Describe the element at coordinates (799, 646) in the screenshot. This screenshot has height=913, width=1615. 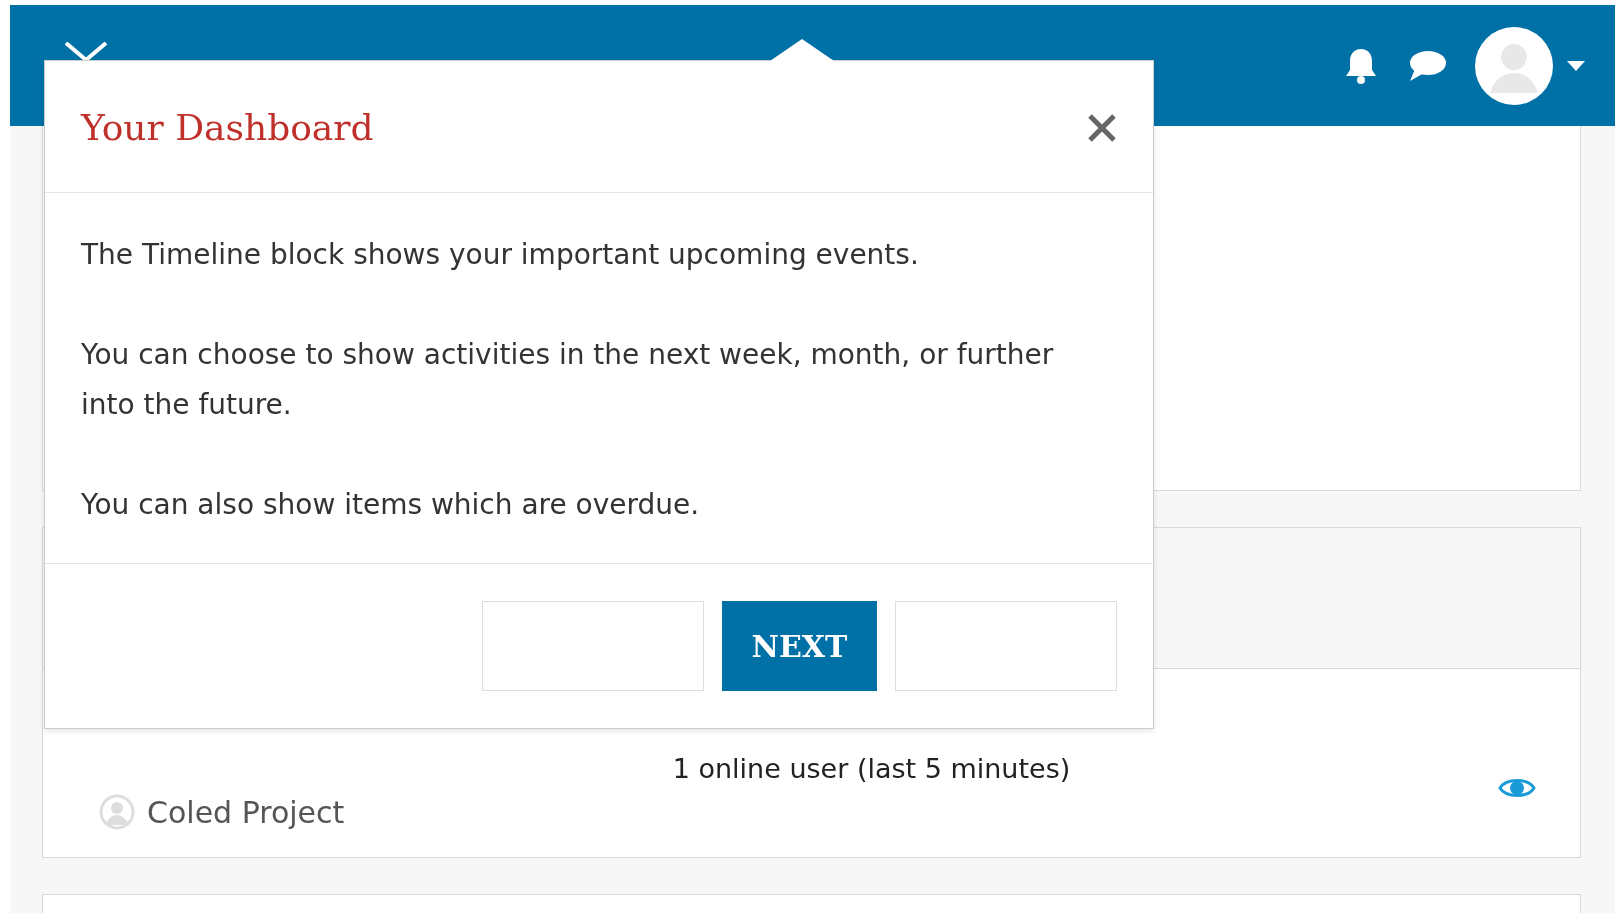
I see `next-button: NEXT` at that location.